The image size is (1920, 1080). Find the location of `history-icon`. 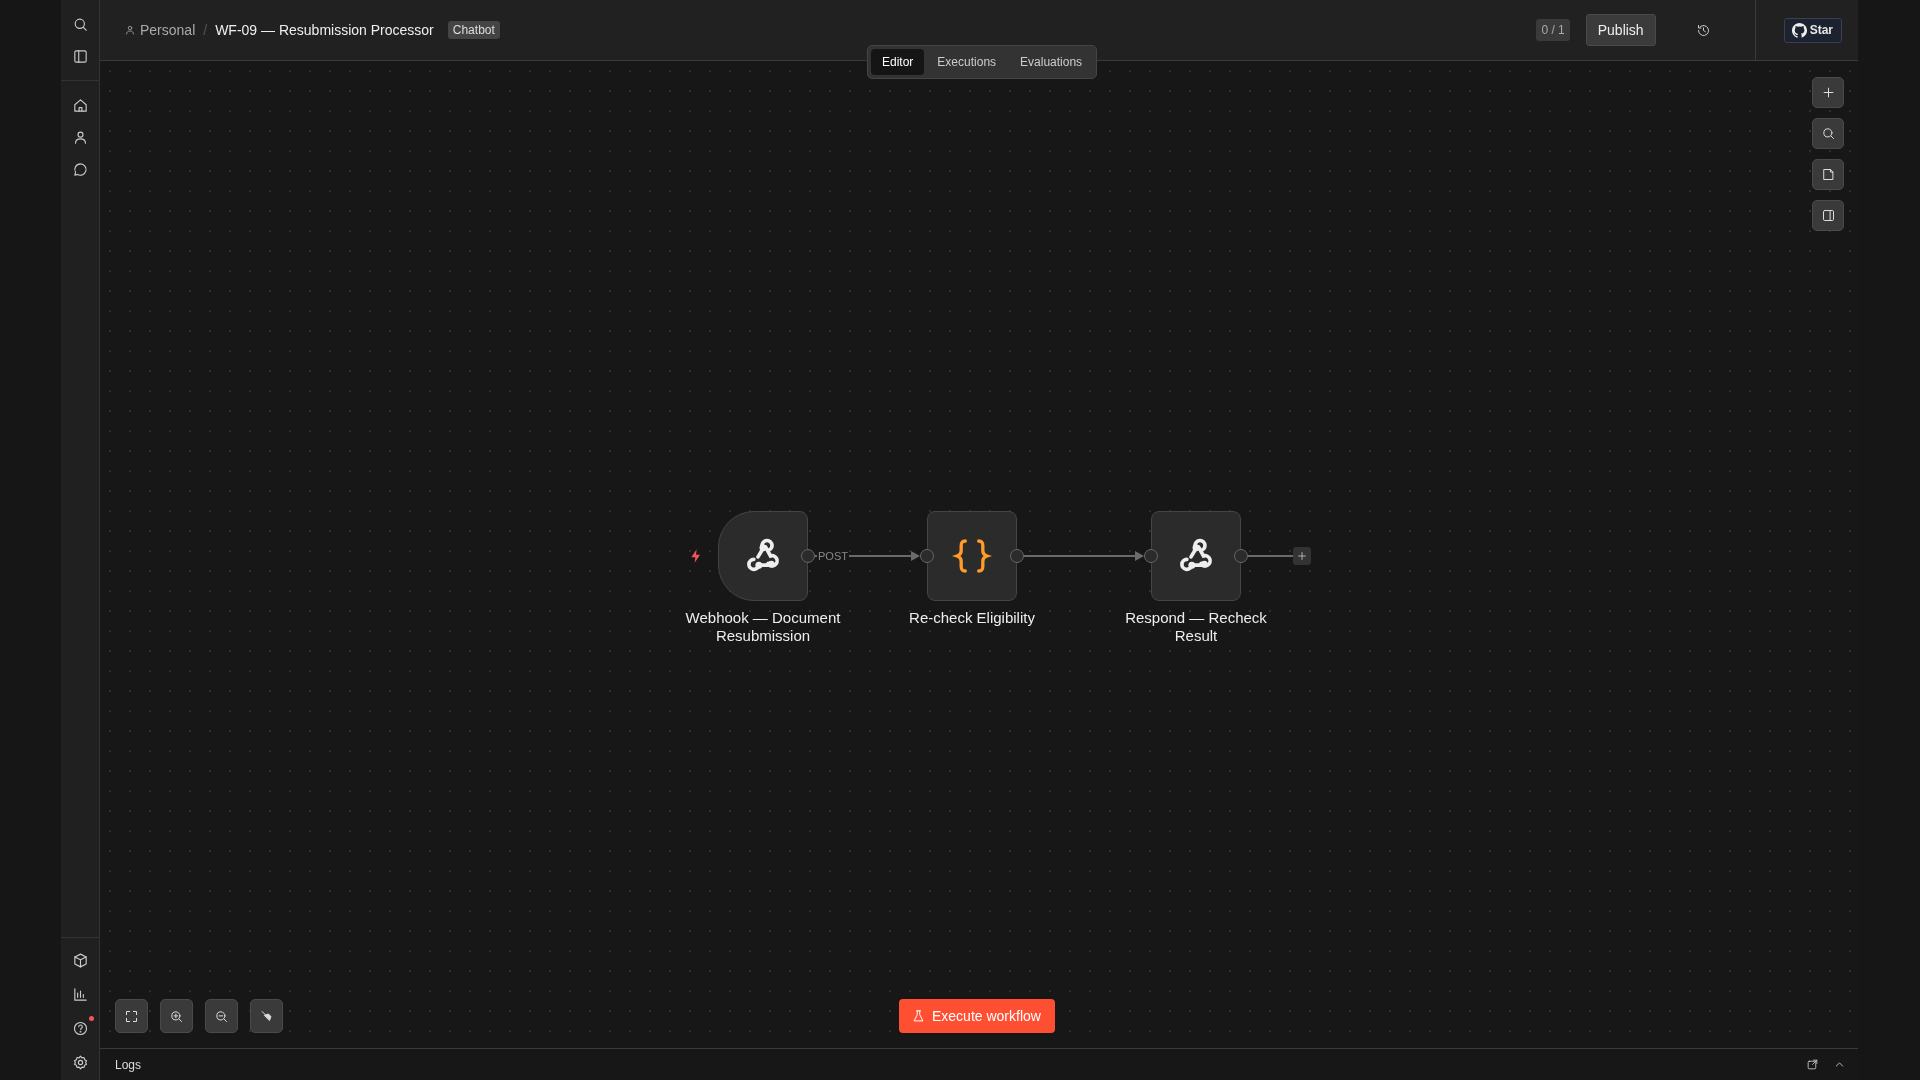

history-icon is located at coordinates (1703, 30).